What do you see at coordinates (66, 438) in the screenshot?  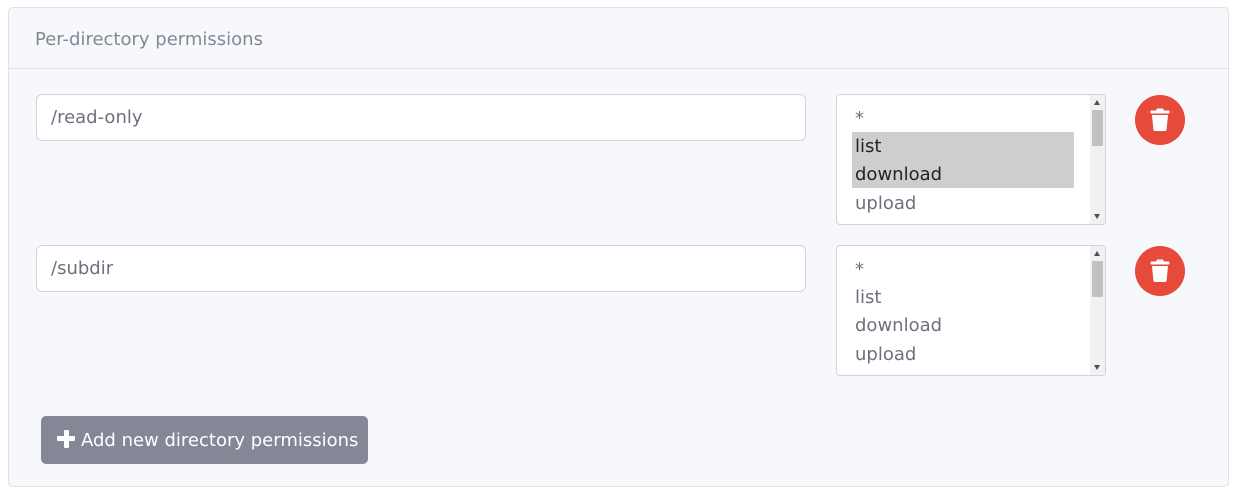 I see `plus-icon` at bounding box center [66, 438].